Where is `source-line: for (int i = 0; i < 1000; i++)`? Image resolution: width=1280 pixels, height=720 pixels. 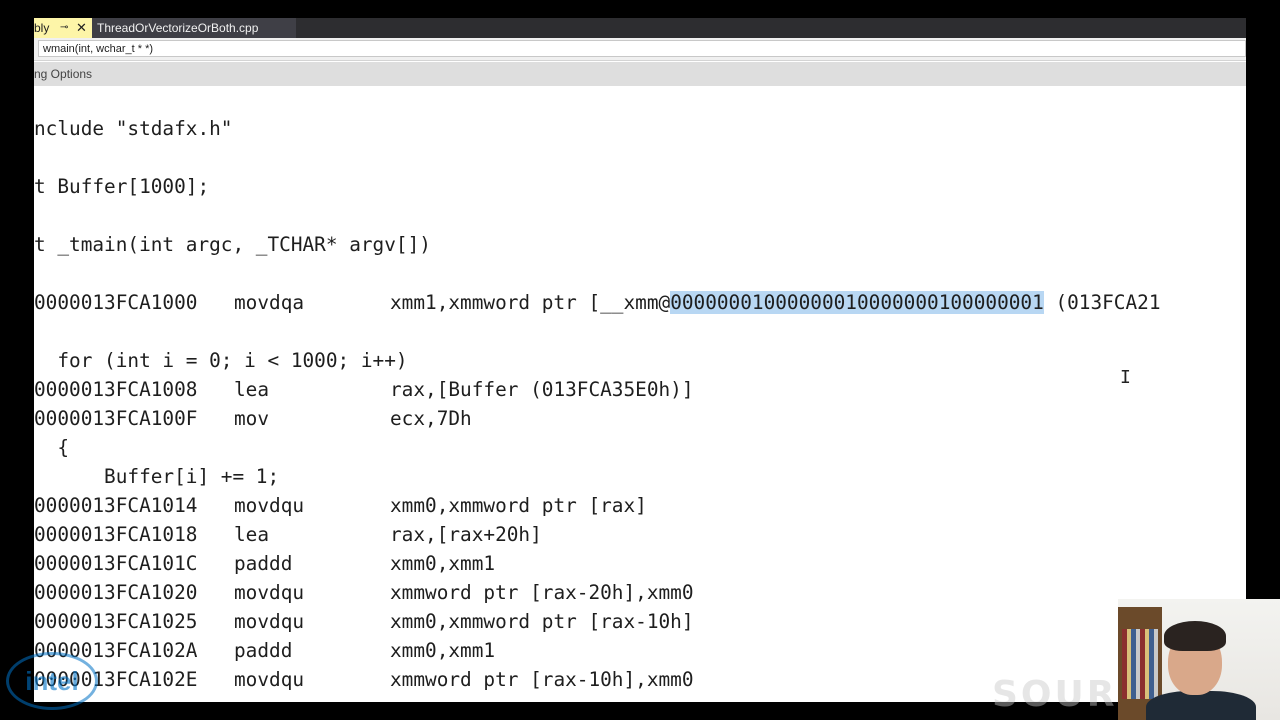 source-line: for (int i = 0; i < 1000; i++) is located at coordinates (221, 360).